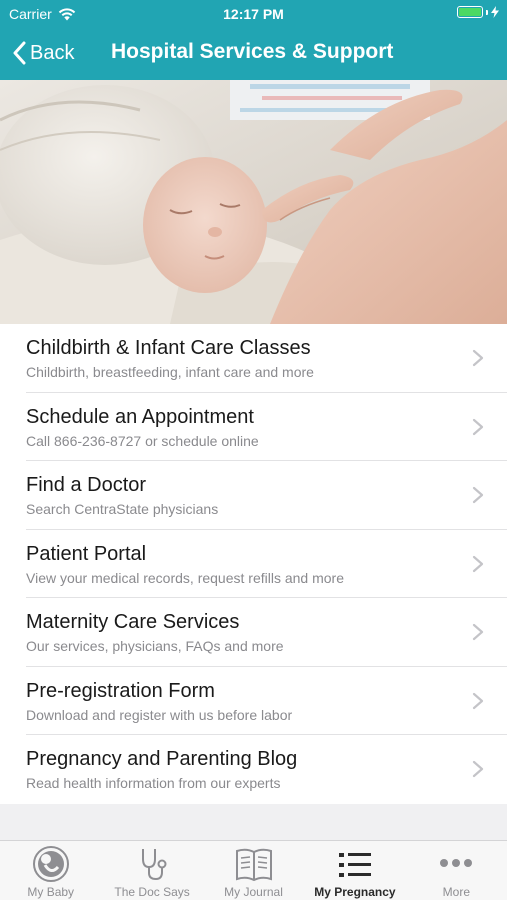 The width and height of the screenshot is (507, 900). I want to click on list-item-title: Pregnancy and Parenting Blog, so click(162, 759).